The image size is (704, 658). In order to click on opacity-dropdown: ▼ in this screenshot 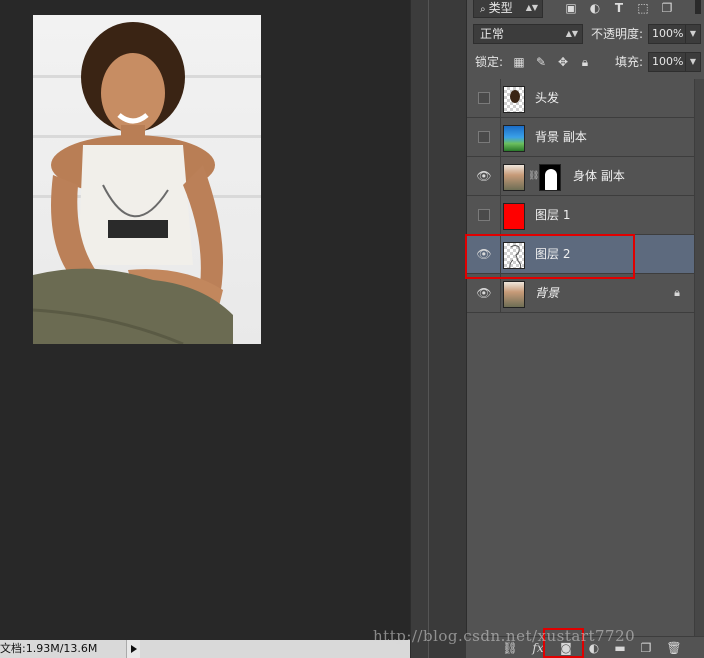, I will do `click(693, 34)`.